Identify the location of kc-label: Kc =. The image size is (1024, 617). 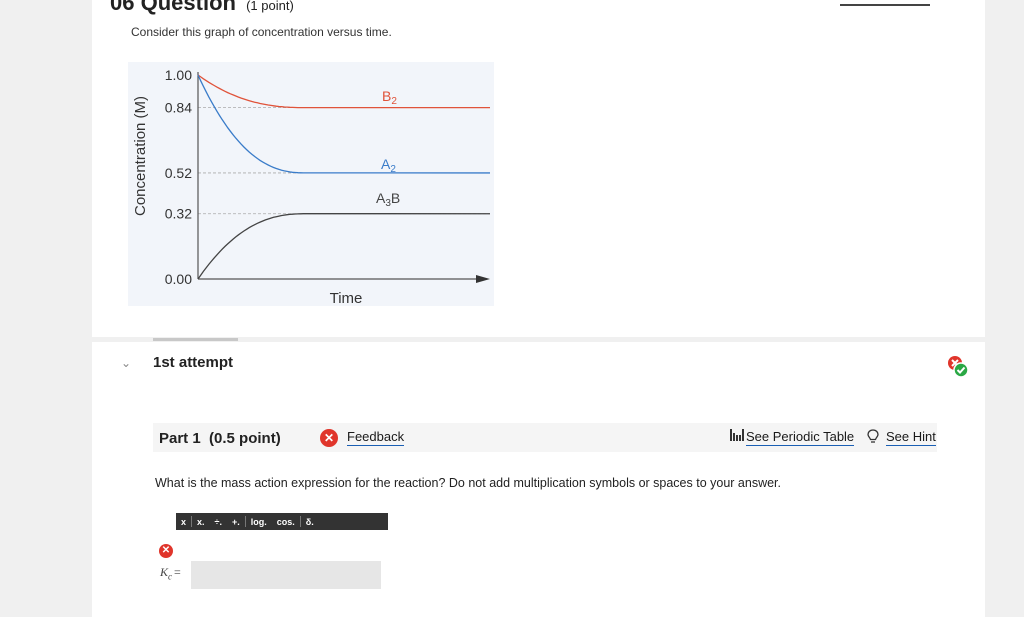
(170, 573).